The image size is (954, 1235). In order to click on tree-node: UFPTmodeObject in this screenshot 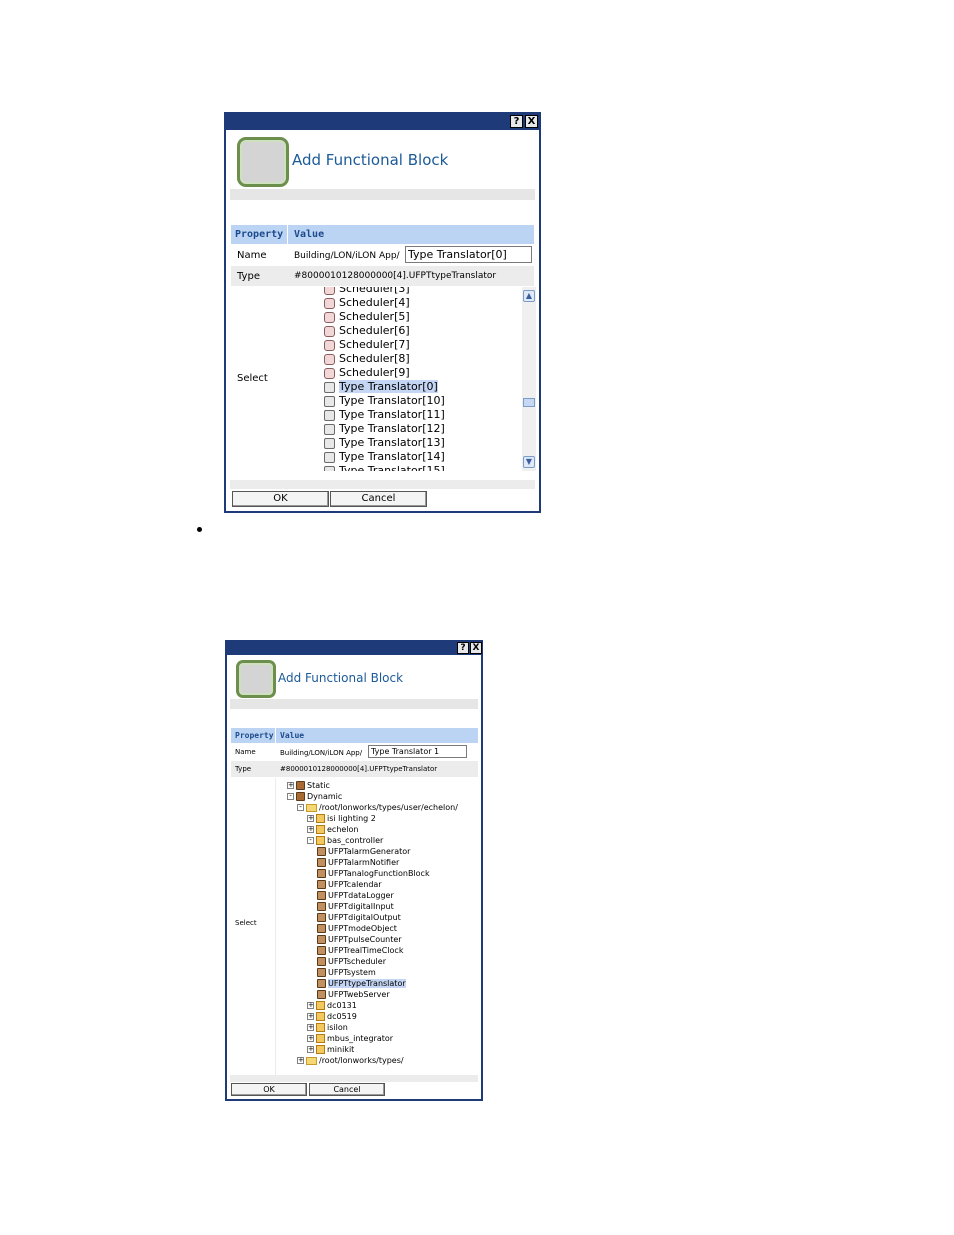, I will do `click(357, 928)`.